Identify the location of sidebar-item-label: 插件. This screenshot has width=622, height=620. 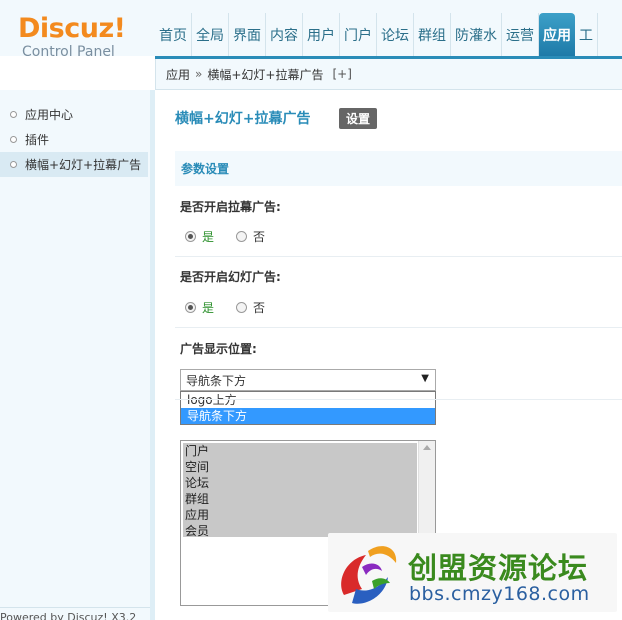
(37, 140).